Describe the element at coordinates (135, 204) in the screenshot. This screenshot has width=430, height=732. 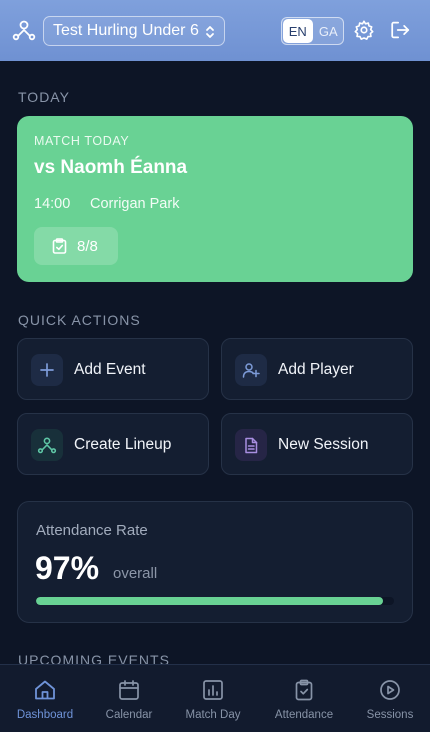
I see `match-venue: Corrigan Park` at that location.